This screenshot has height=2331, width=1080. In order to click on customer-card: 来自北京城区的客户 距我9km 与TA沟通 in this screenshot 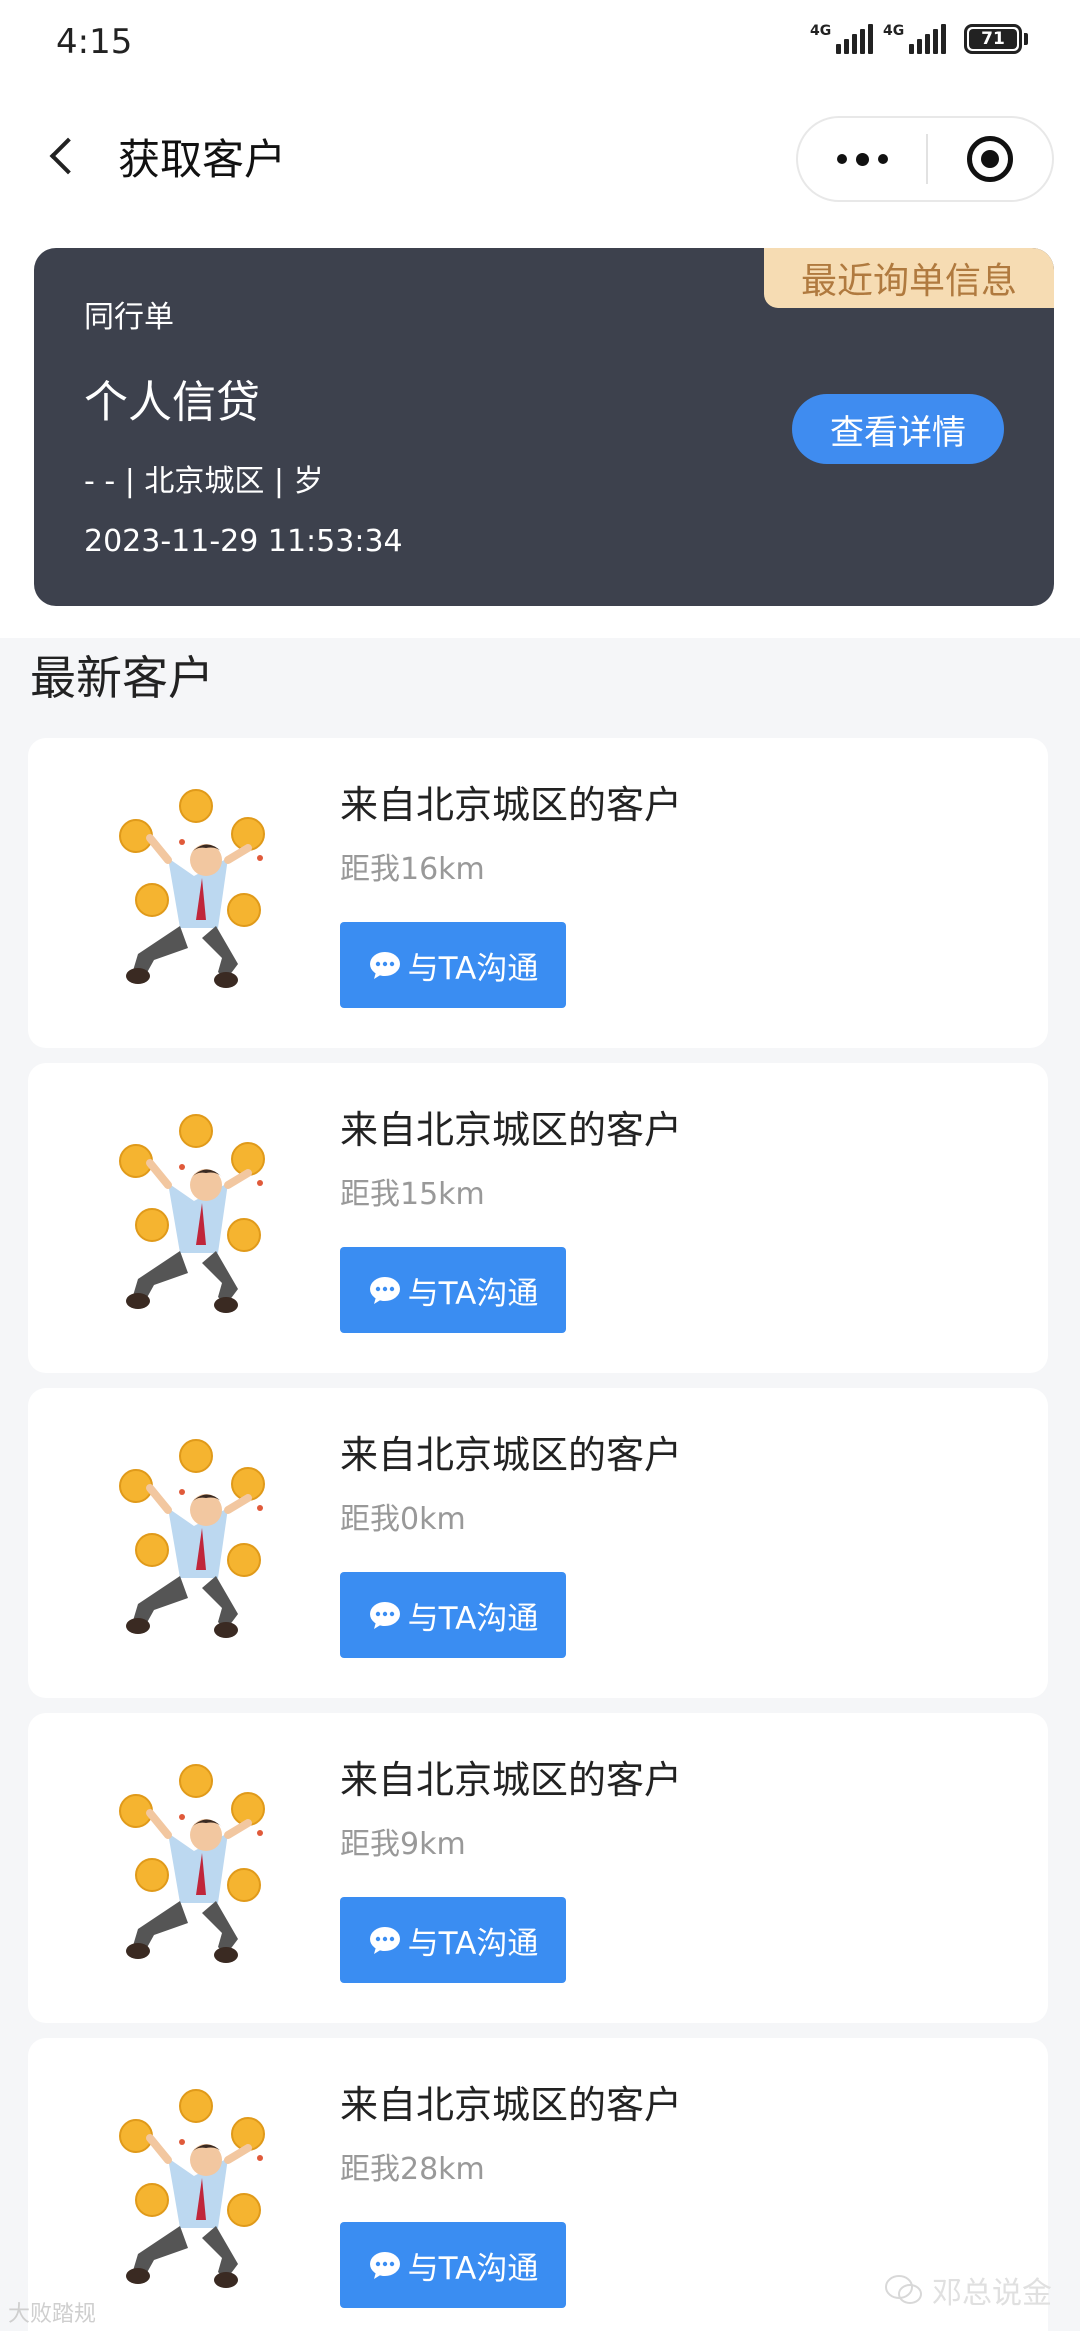, I will do `click(538, 1868)`.